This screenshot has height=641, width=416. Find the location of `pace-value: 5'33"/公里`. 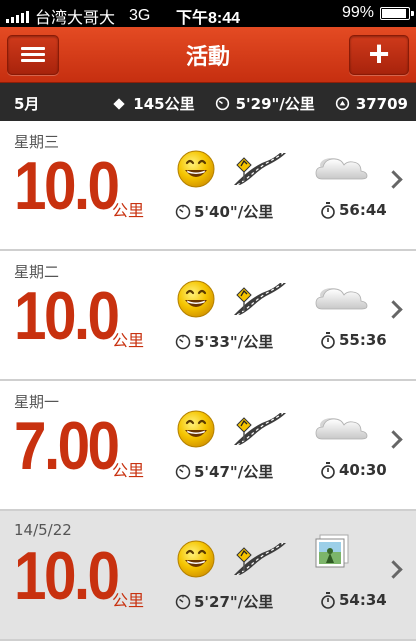

pace-value: 5'33"/公里 is located at coordinates (234, 342).